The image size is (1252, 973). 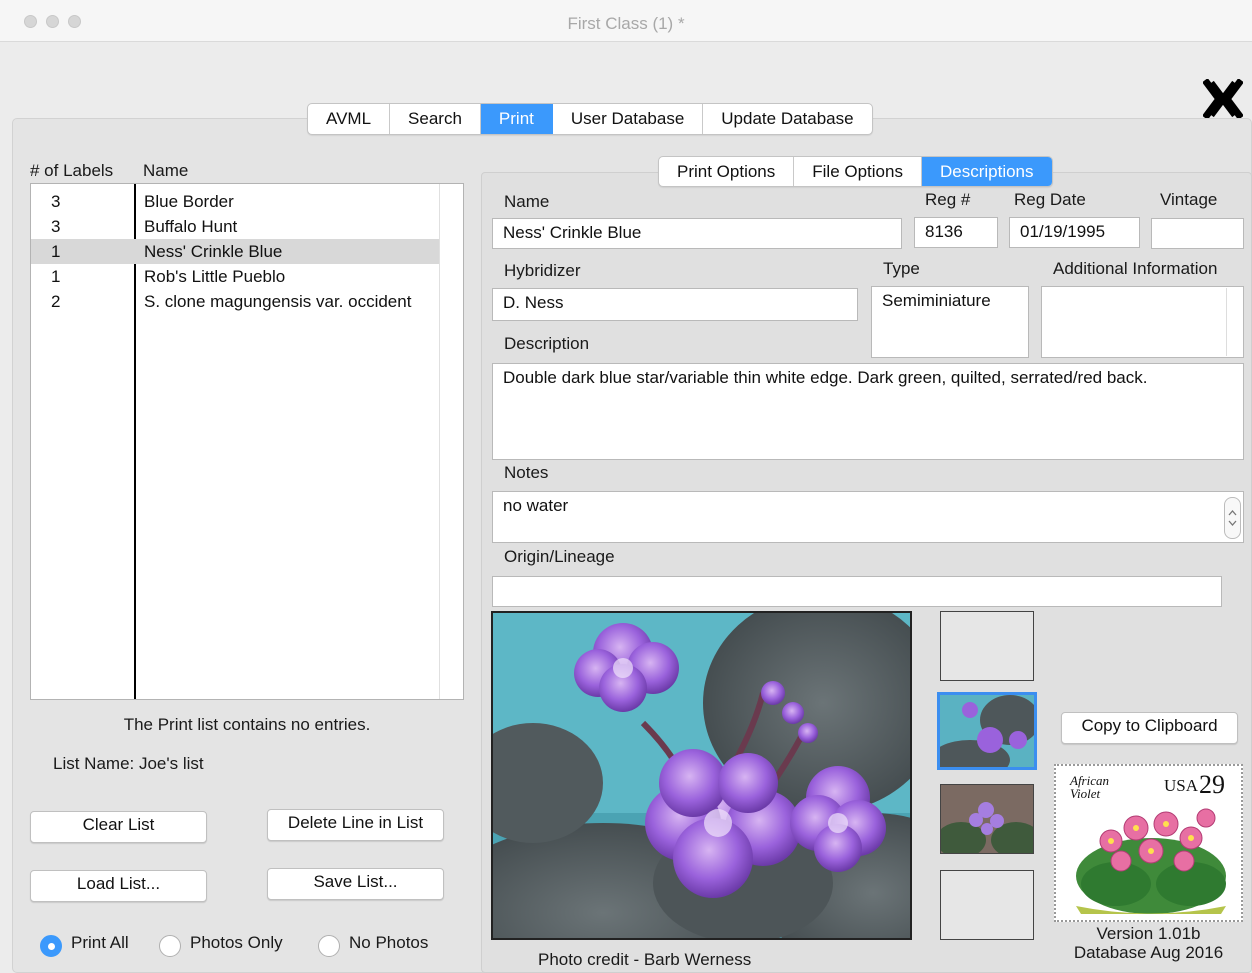 I want to click on type-label: Type, so click(x=901, y=268).